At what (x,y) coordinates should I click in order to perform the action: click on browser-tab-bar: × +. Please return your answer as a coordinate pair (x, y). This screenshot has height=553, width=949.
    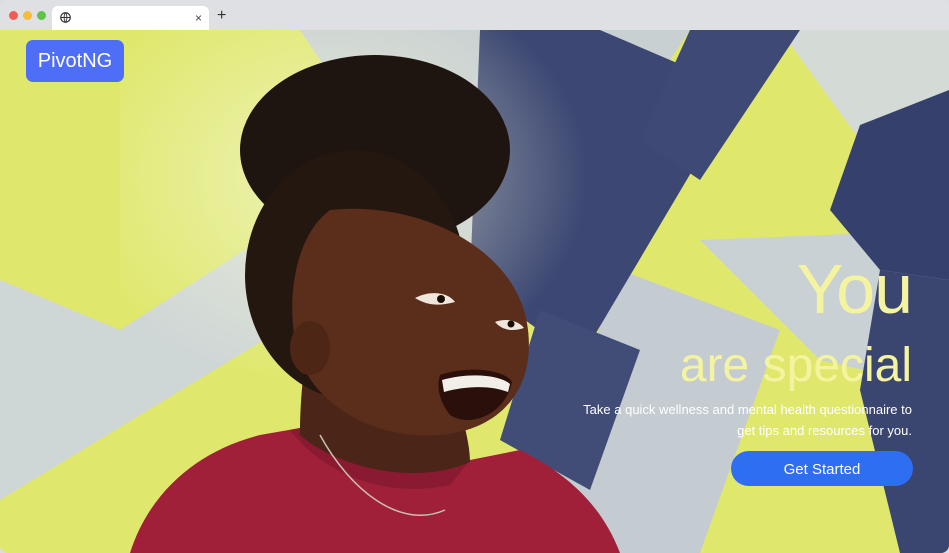
    Looking at the image, I should click on (474, 15).